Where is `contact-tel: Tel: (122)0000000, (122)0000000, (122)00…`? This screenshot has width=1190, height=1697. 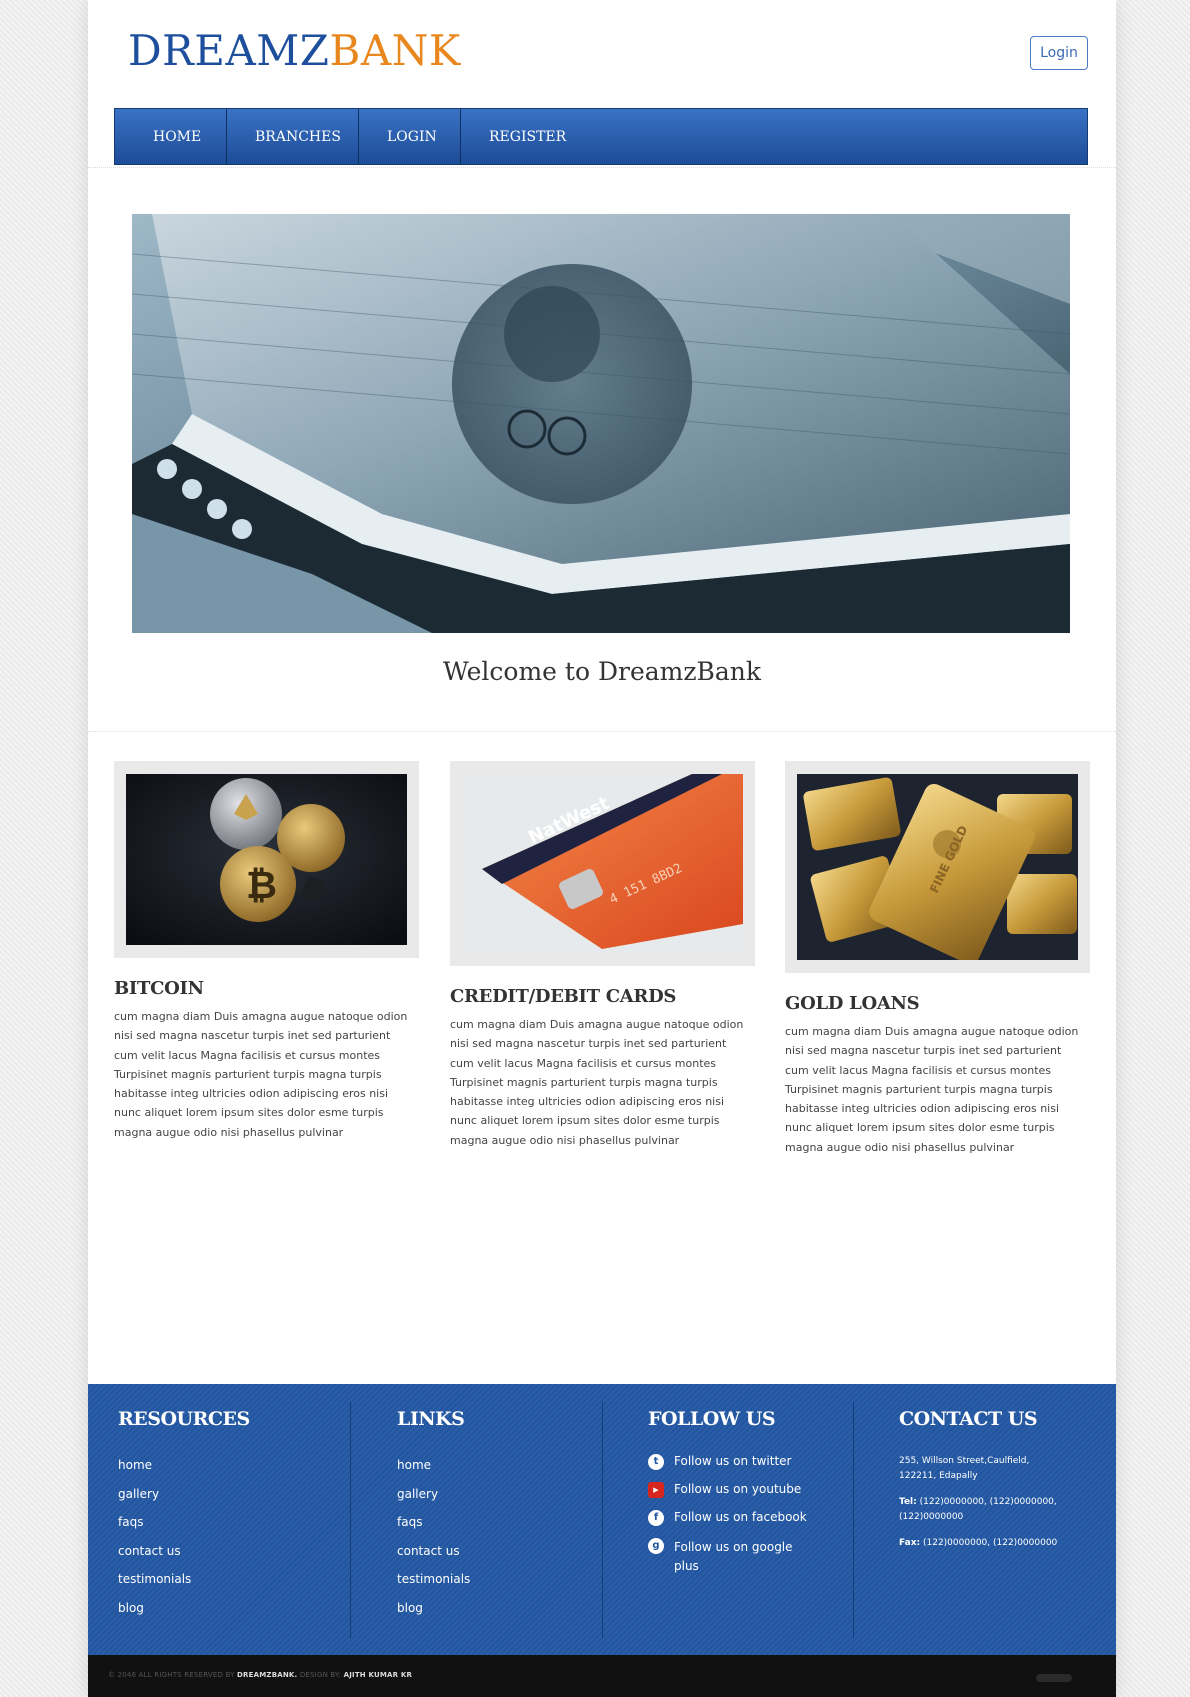
contact-tel: Tel: (122)0000000, (122)0000000, (122)00… is located at coordinates (984, 1510).